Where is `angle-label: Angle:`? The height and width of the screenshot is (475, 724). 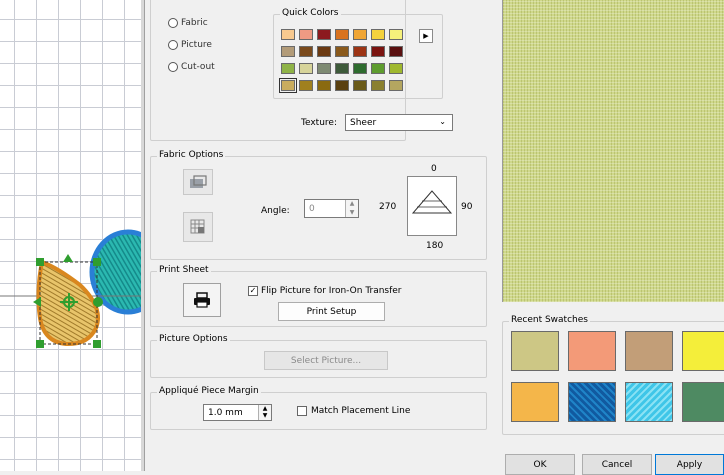 angle-label: Angle: is located at coordinates (275, 211).